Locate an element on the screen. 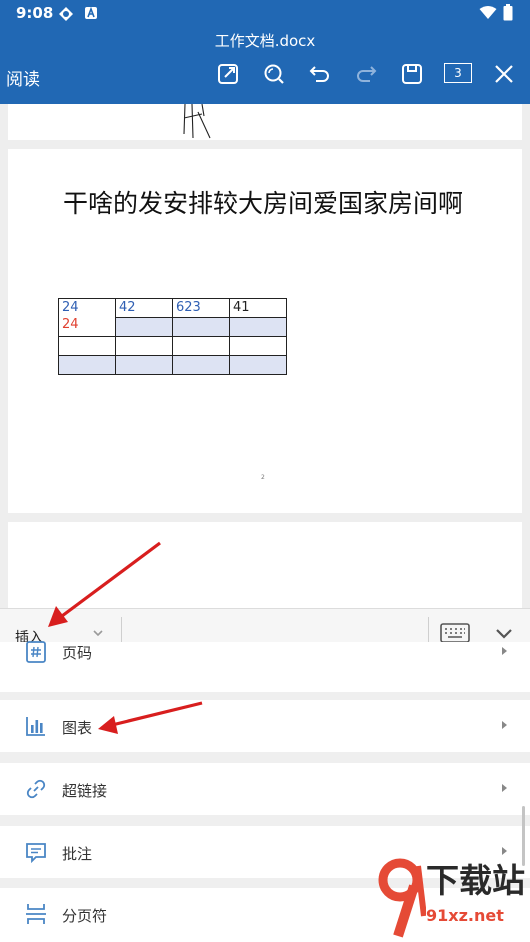  app-bar: 工作文档.docx 阅读 3 is located at coordinates (265, 65).